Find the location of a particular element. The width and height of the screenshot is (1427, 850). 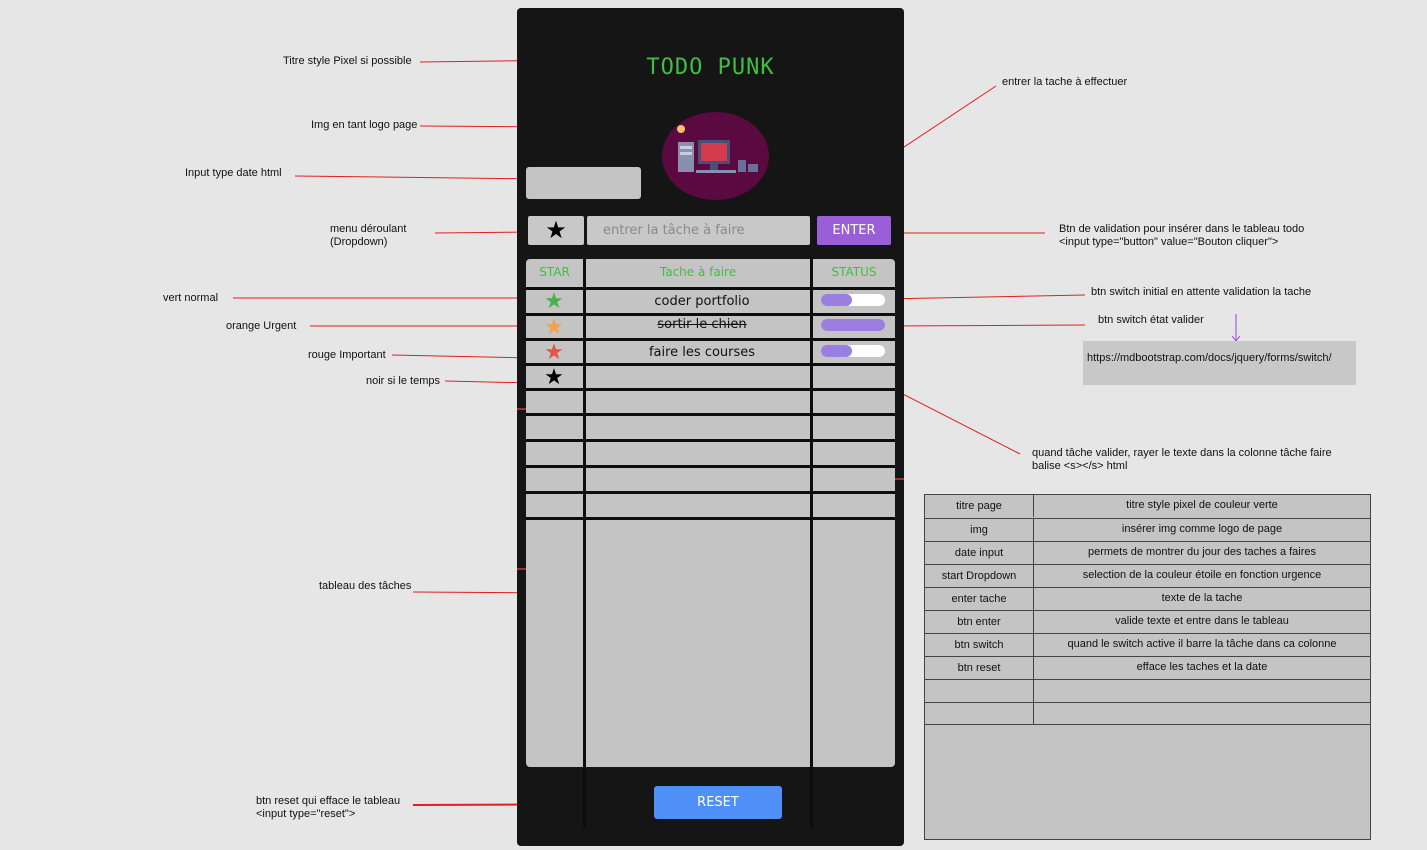

legend-row: enter tache texte de la tache is located at coordinates (1147, 598).